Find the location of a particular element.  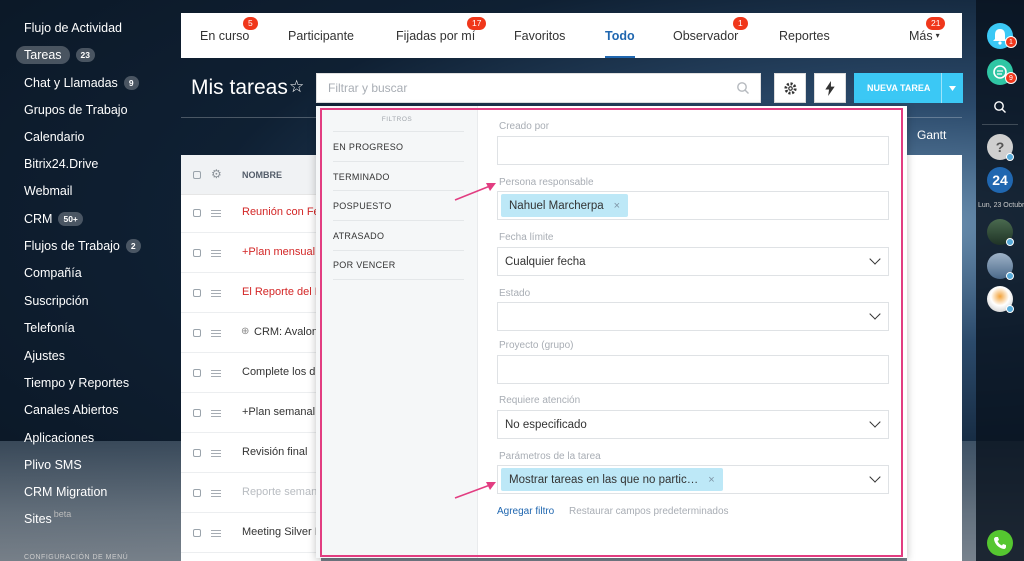

menu-item-webmail: Webmail is located at coordinates (48, 191).